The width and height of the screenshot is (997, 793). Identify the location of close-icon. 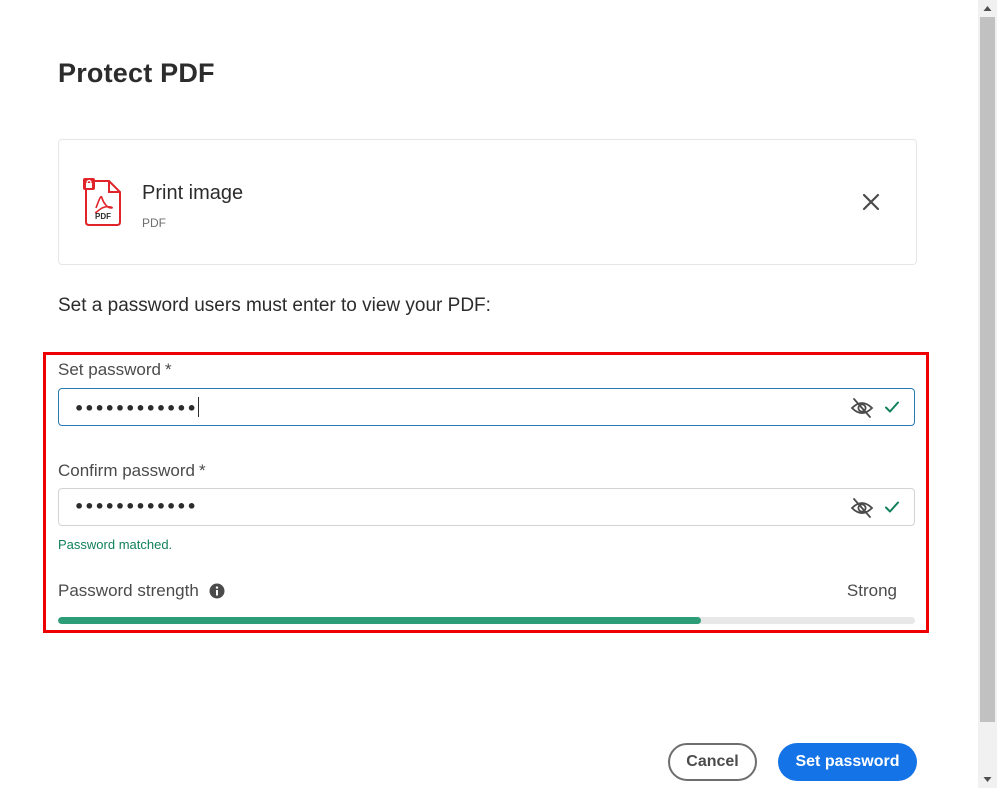
(871, 202).